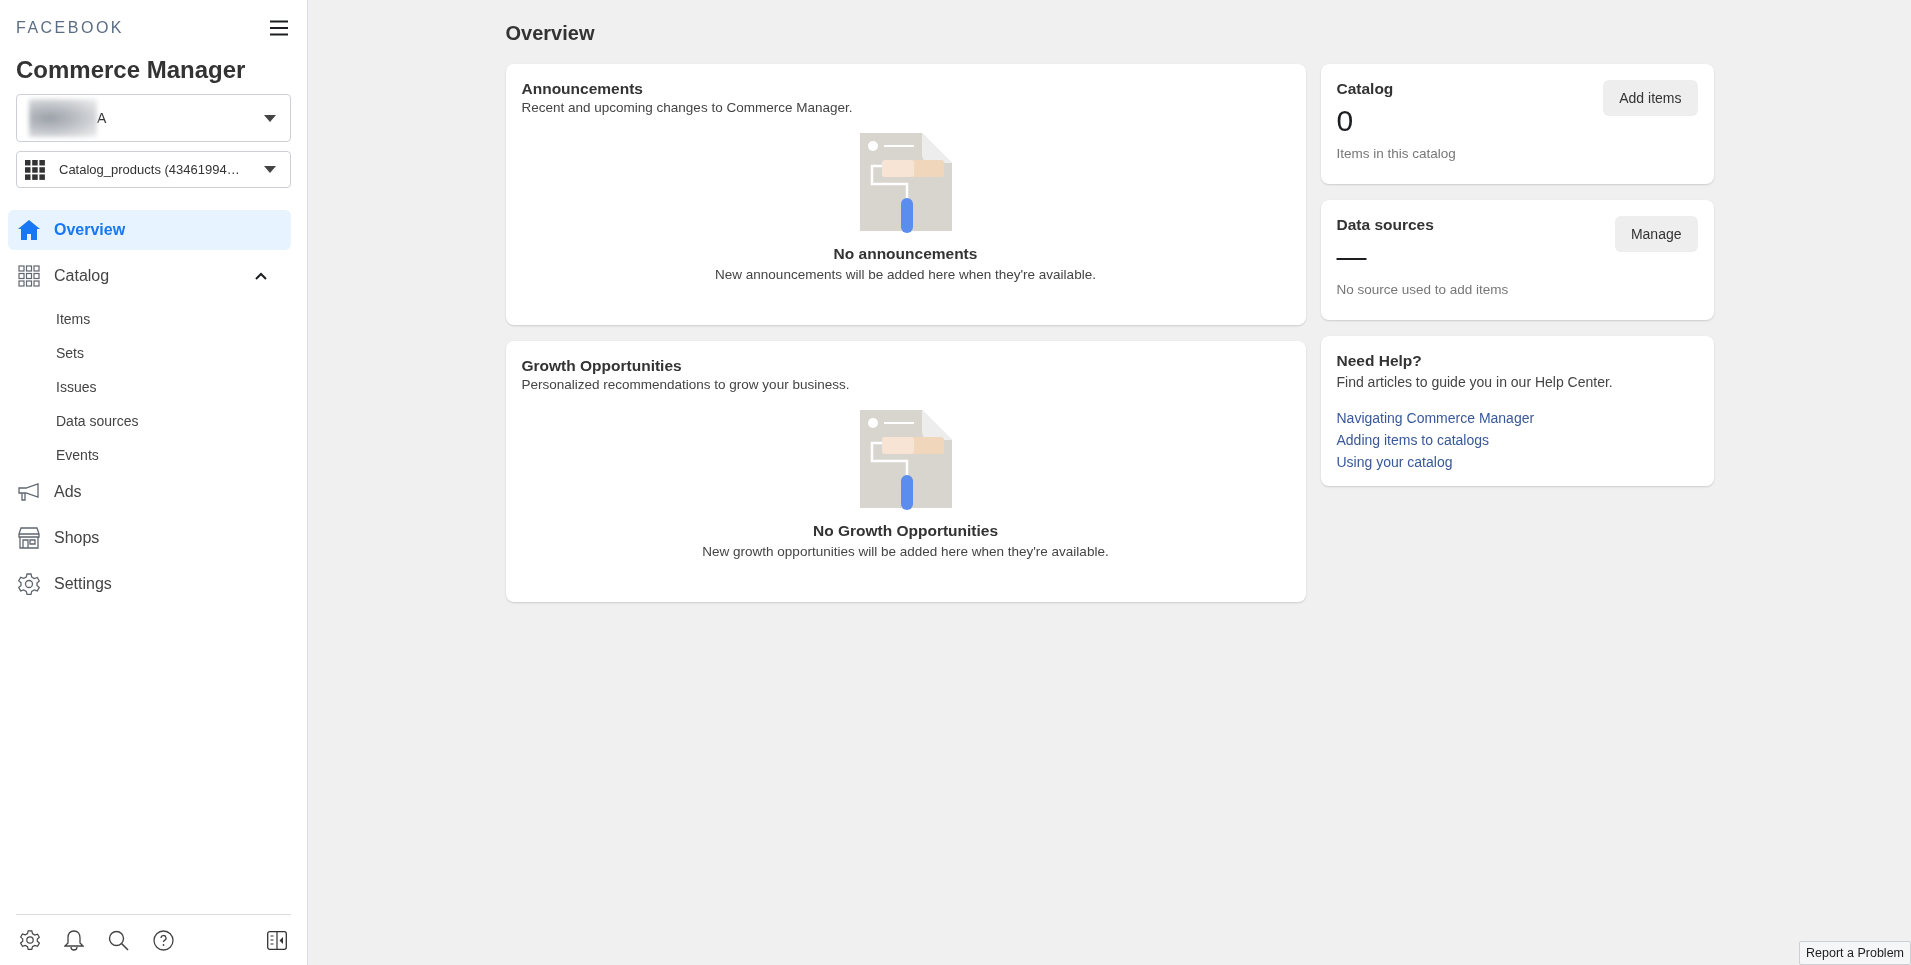 The image size is (1911, 965). I want to click on account-dropdown: A, so click(153, 118).